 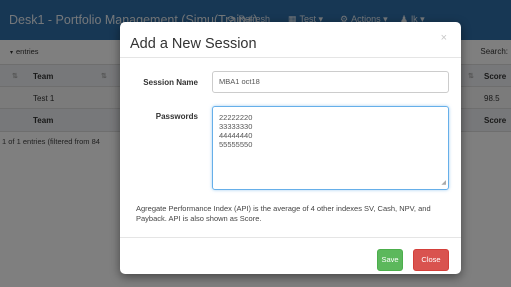 I want to click on save-button: Save, so click(x=390, y=260).